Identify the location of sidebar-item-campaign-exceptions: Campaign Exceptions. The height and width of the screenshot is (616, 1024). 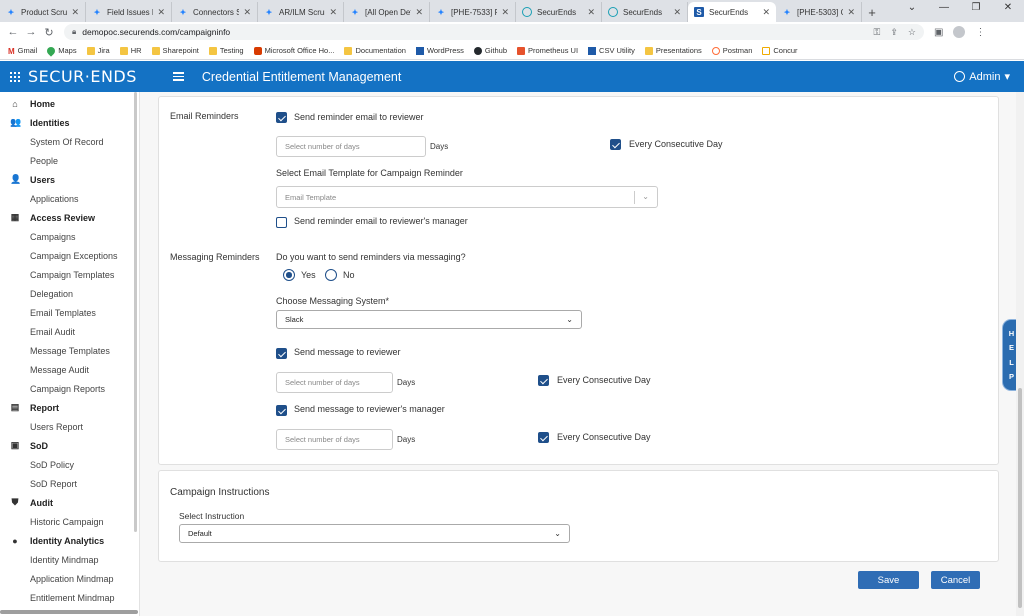
(69, 255).